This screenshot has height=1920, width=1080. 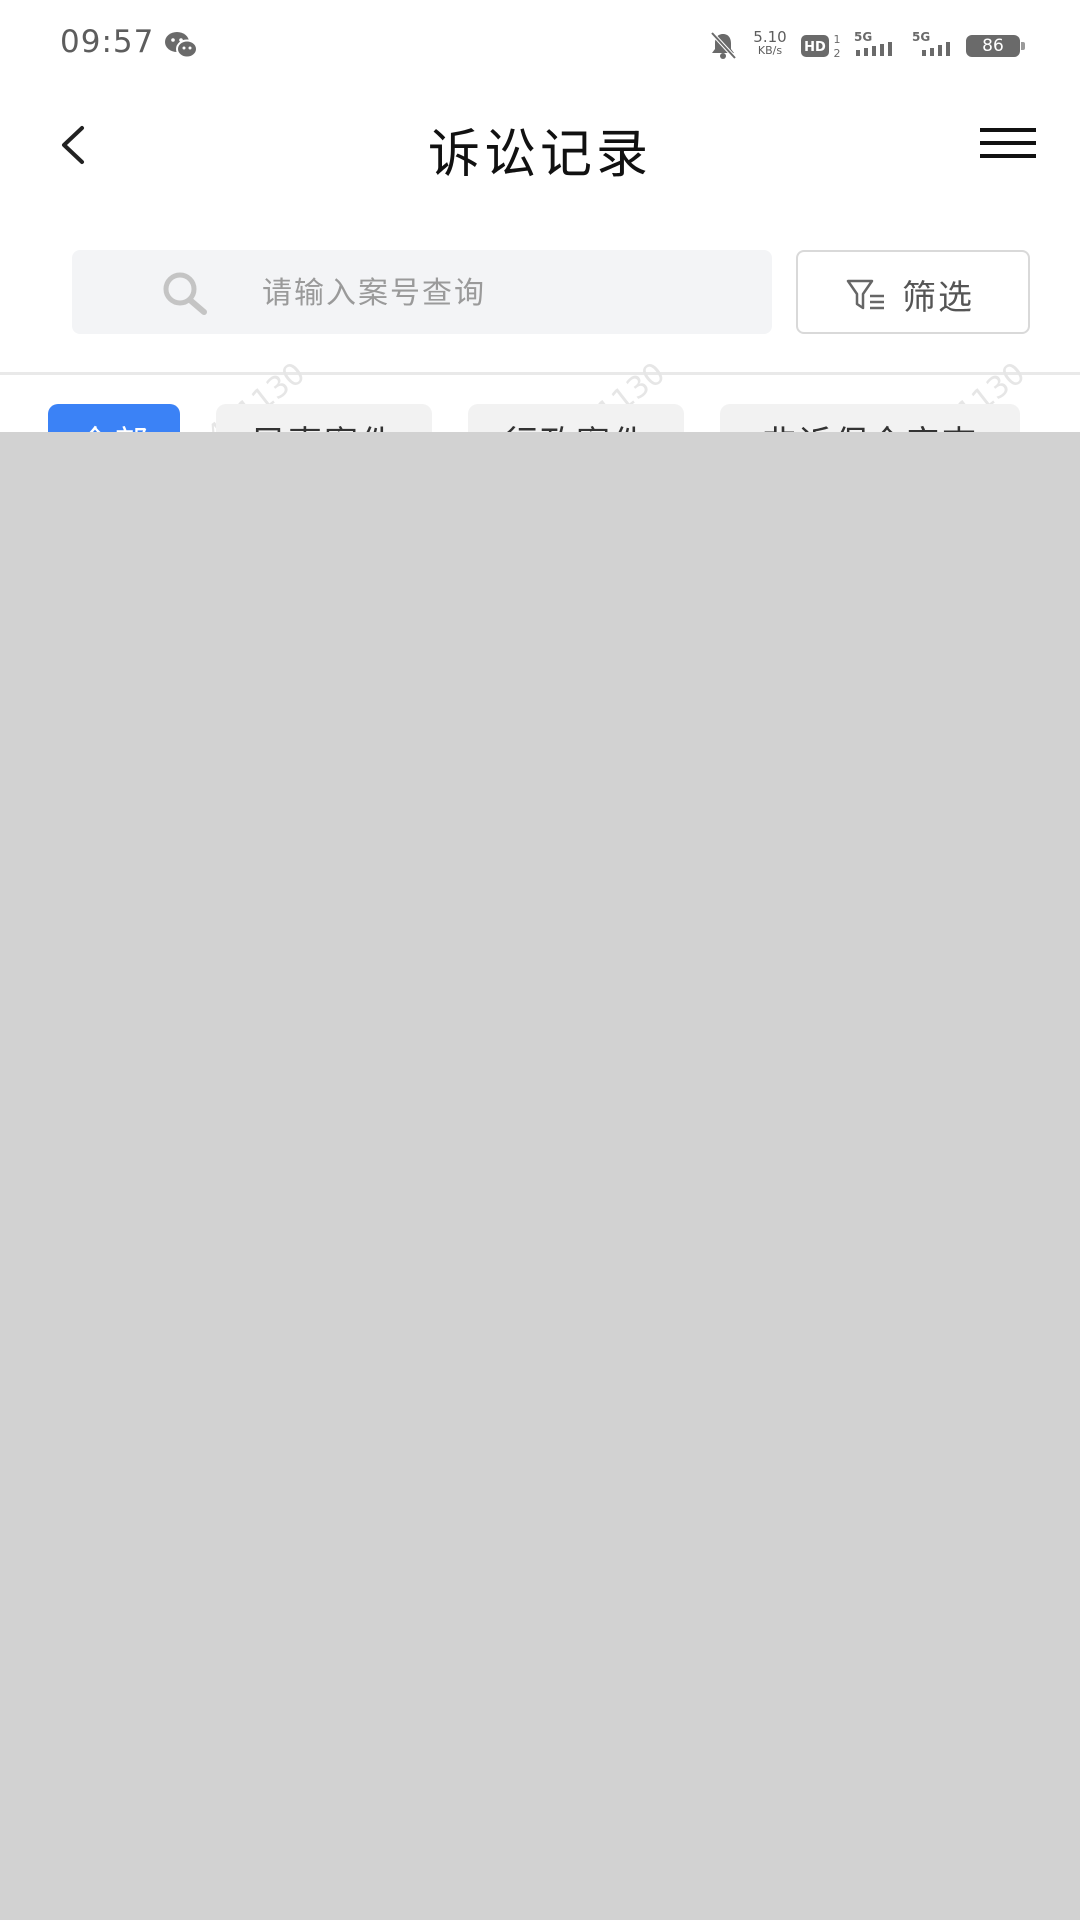 I want to click on filter-icon, so click(x=865, y=294).